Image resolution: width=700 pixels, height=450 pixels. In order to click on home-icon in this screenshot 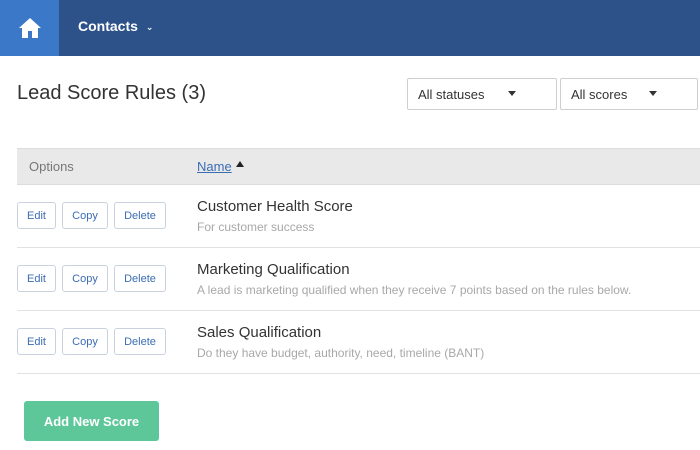, I will do `click(29, 28)`.